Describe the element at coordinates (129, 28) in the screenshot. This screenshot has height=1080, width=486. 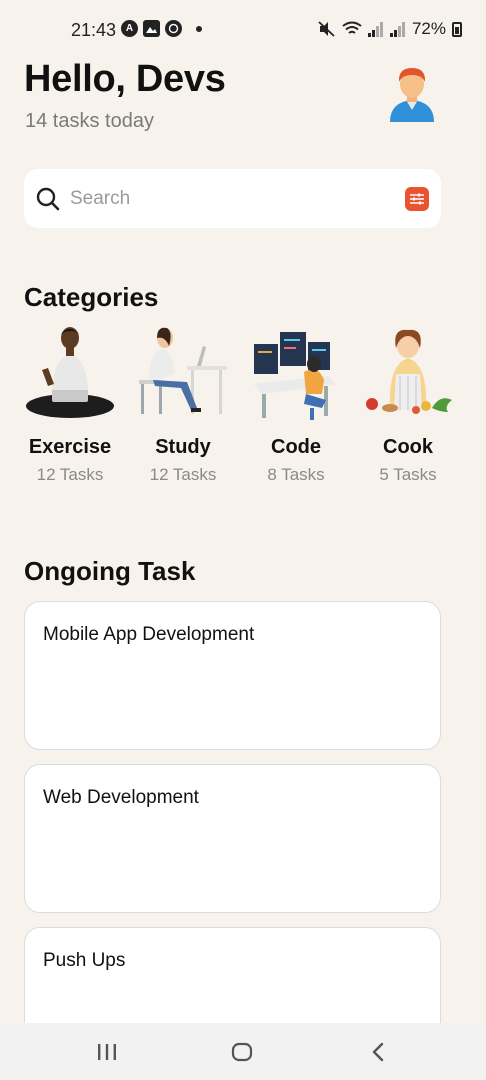
I see `android-auto-icon: A` at that location.